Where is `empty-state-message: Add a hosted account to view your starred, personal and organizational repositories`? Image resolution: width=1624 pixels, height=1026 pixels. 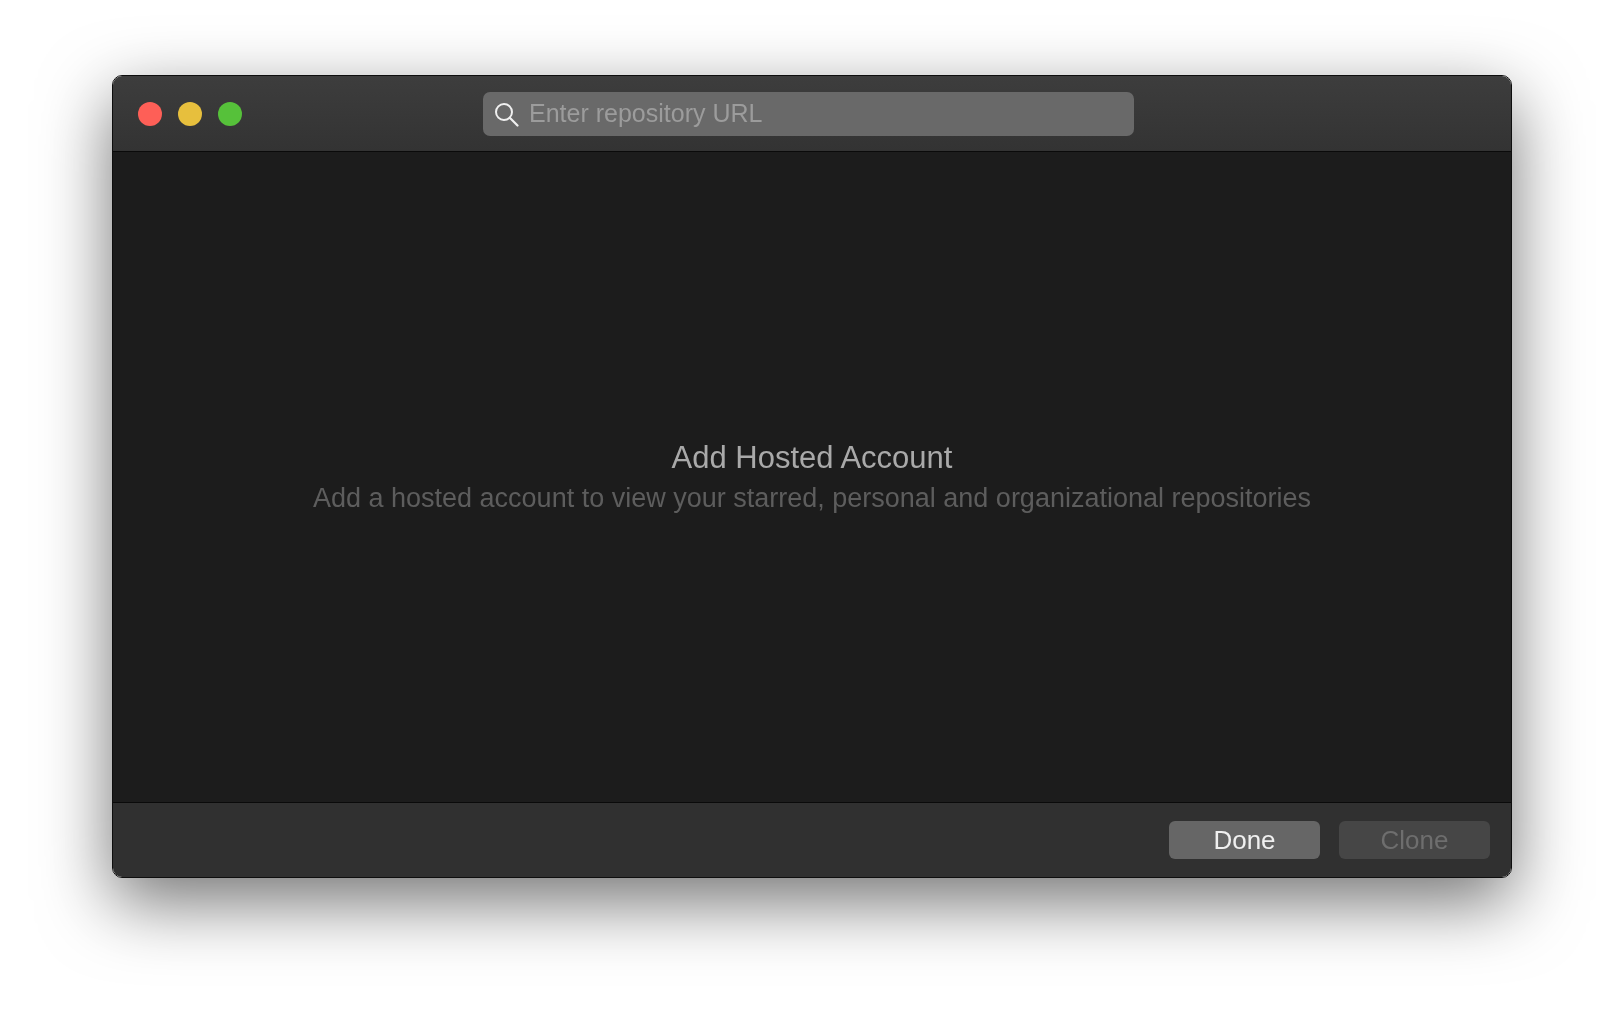 empty-state-message: Add a hosted account to view your starred, personal and organizational repositories is located at coordinates (812, 498).